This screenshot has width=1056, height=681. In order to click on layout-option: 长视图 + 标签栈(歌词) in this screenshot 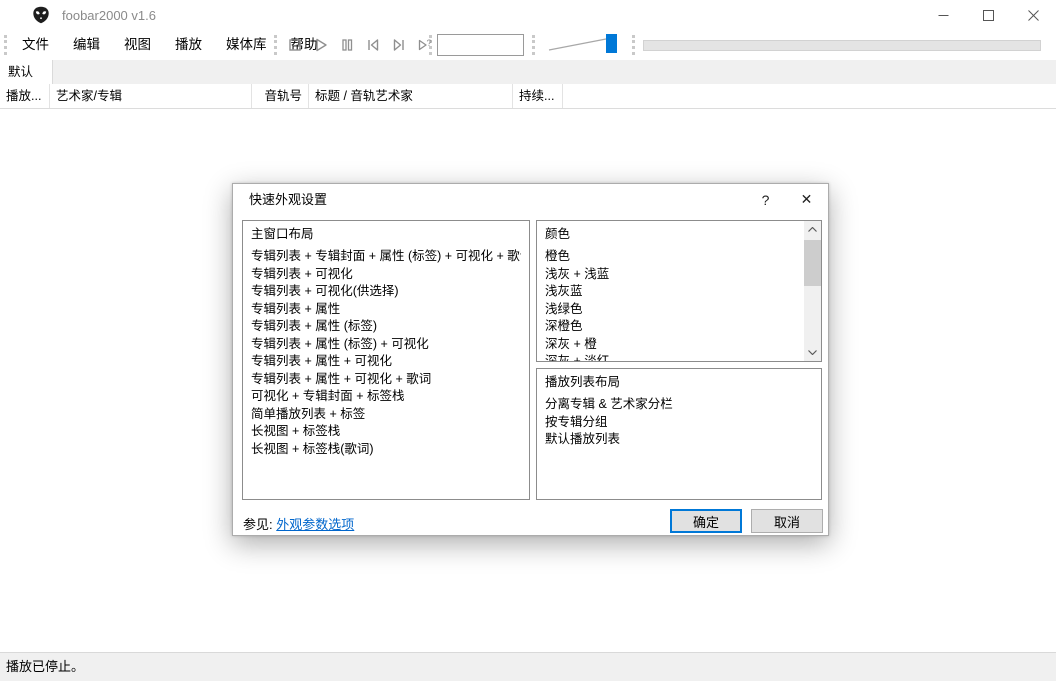, I will do `click(386, 450)`.